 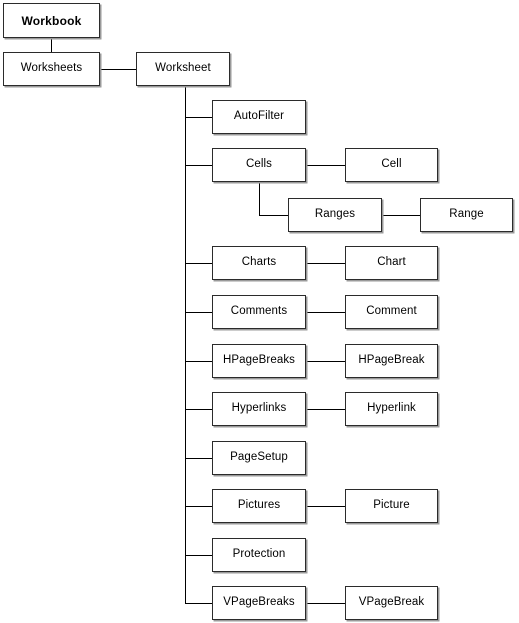 I want to click on connector-branch-cells, so click(x=198, y=165).